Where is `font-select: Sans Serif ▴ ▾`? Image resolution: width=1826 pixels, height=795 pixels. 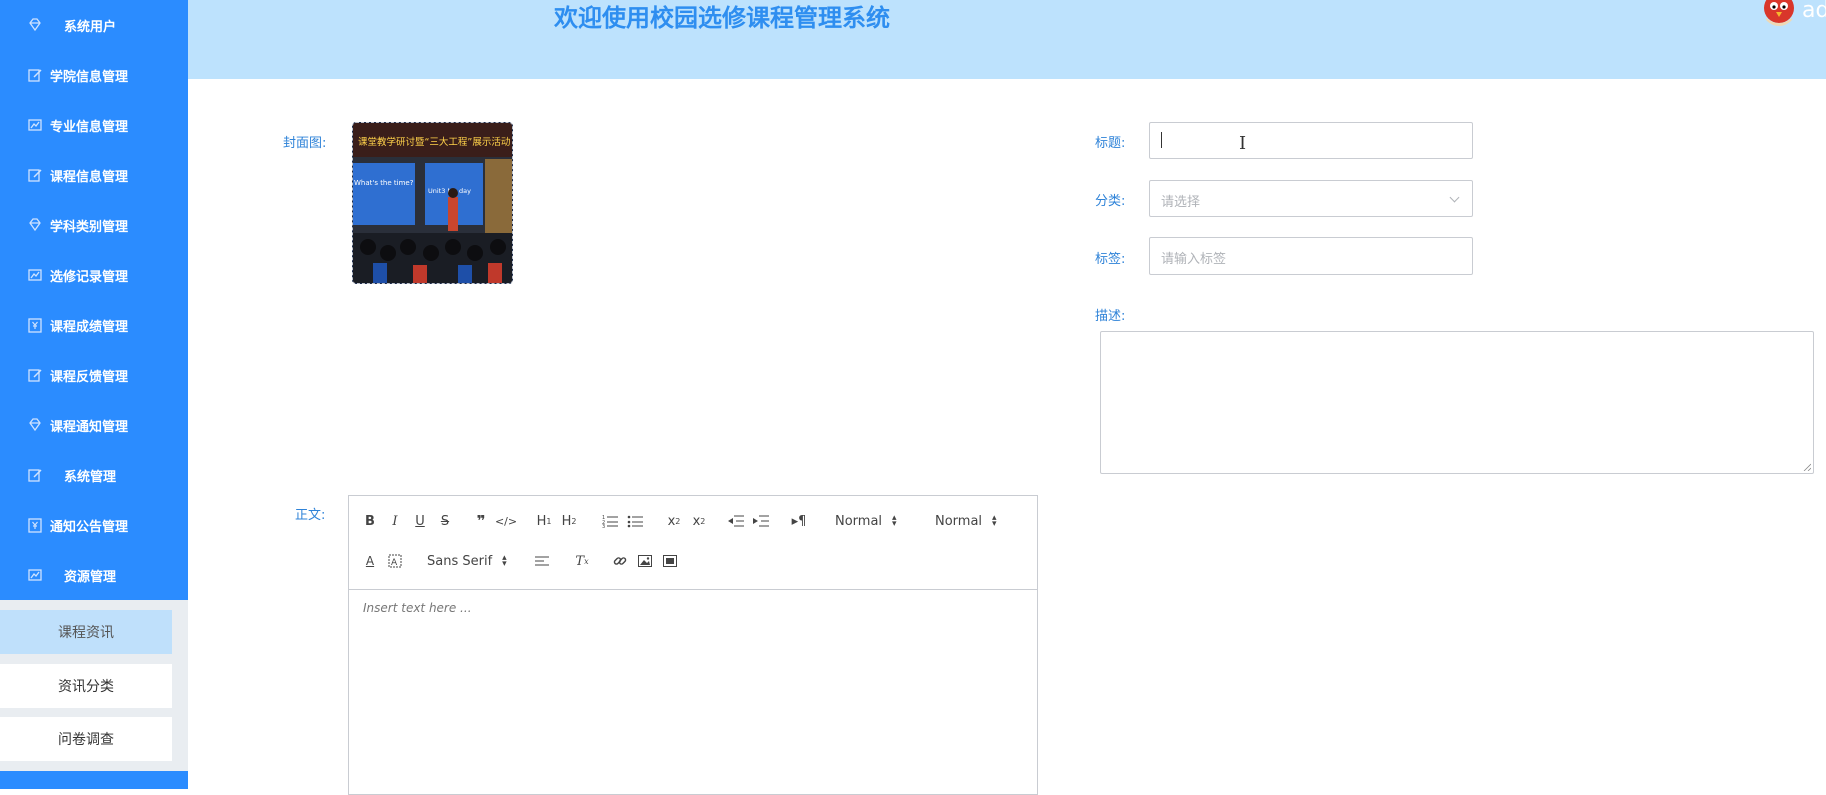 font-select: Sans Serif ▴ ▾ is located at coordinates (467, 561).